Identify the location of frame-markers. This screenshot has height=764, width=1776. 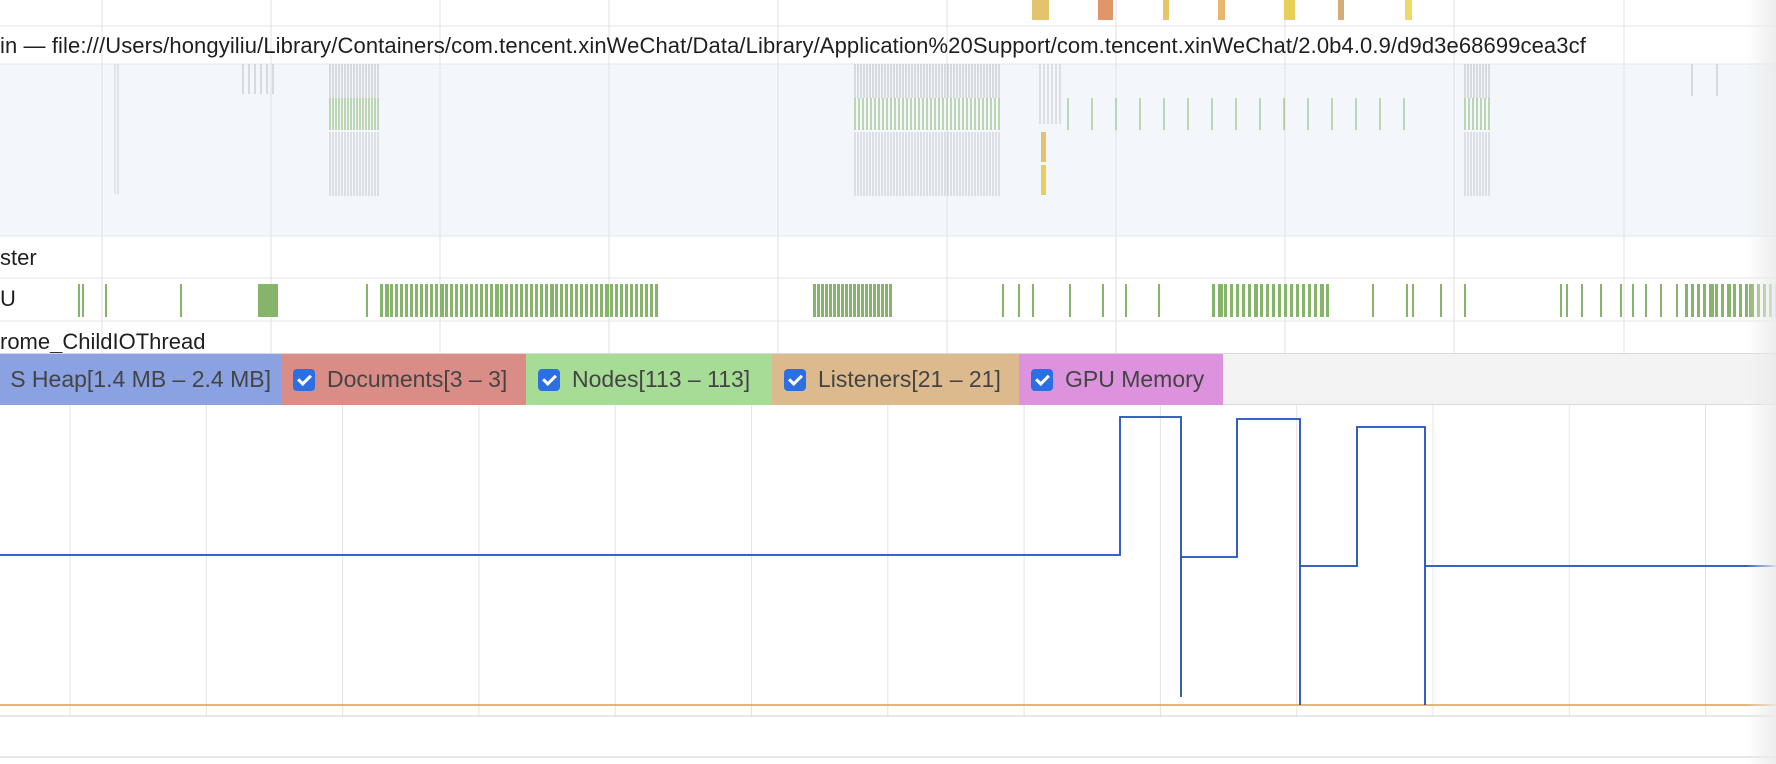
(1222, 10).